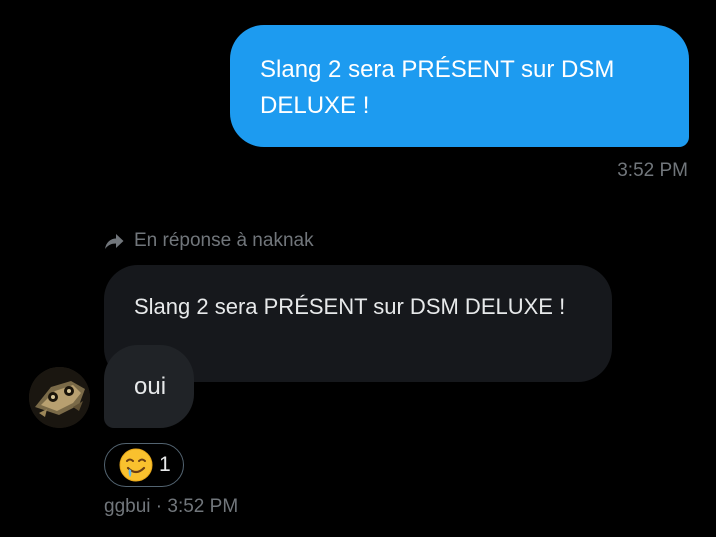 This screenshot has height=537, width=716. What do you see at coordinates (127, 506) in the screenshot?
I see `sender-name: ggbui` at bounding box center [127, 506].